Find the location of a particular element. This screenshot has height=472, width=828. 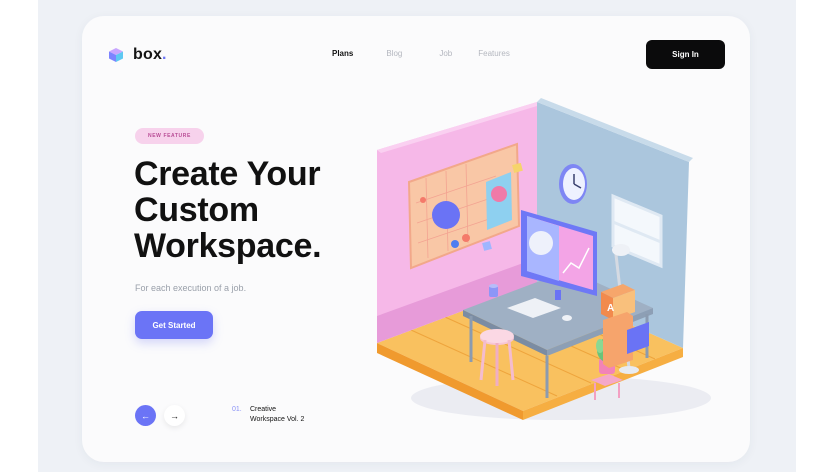

nav-item-job: Job is located at coordinates (445, 53).